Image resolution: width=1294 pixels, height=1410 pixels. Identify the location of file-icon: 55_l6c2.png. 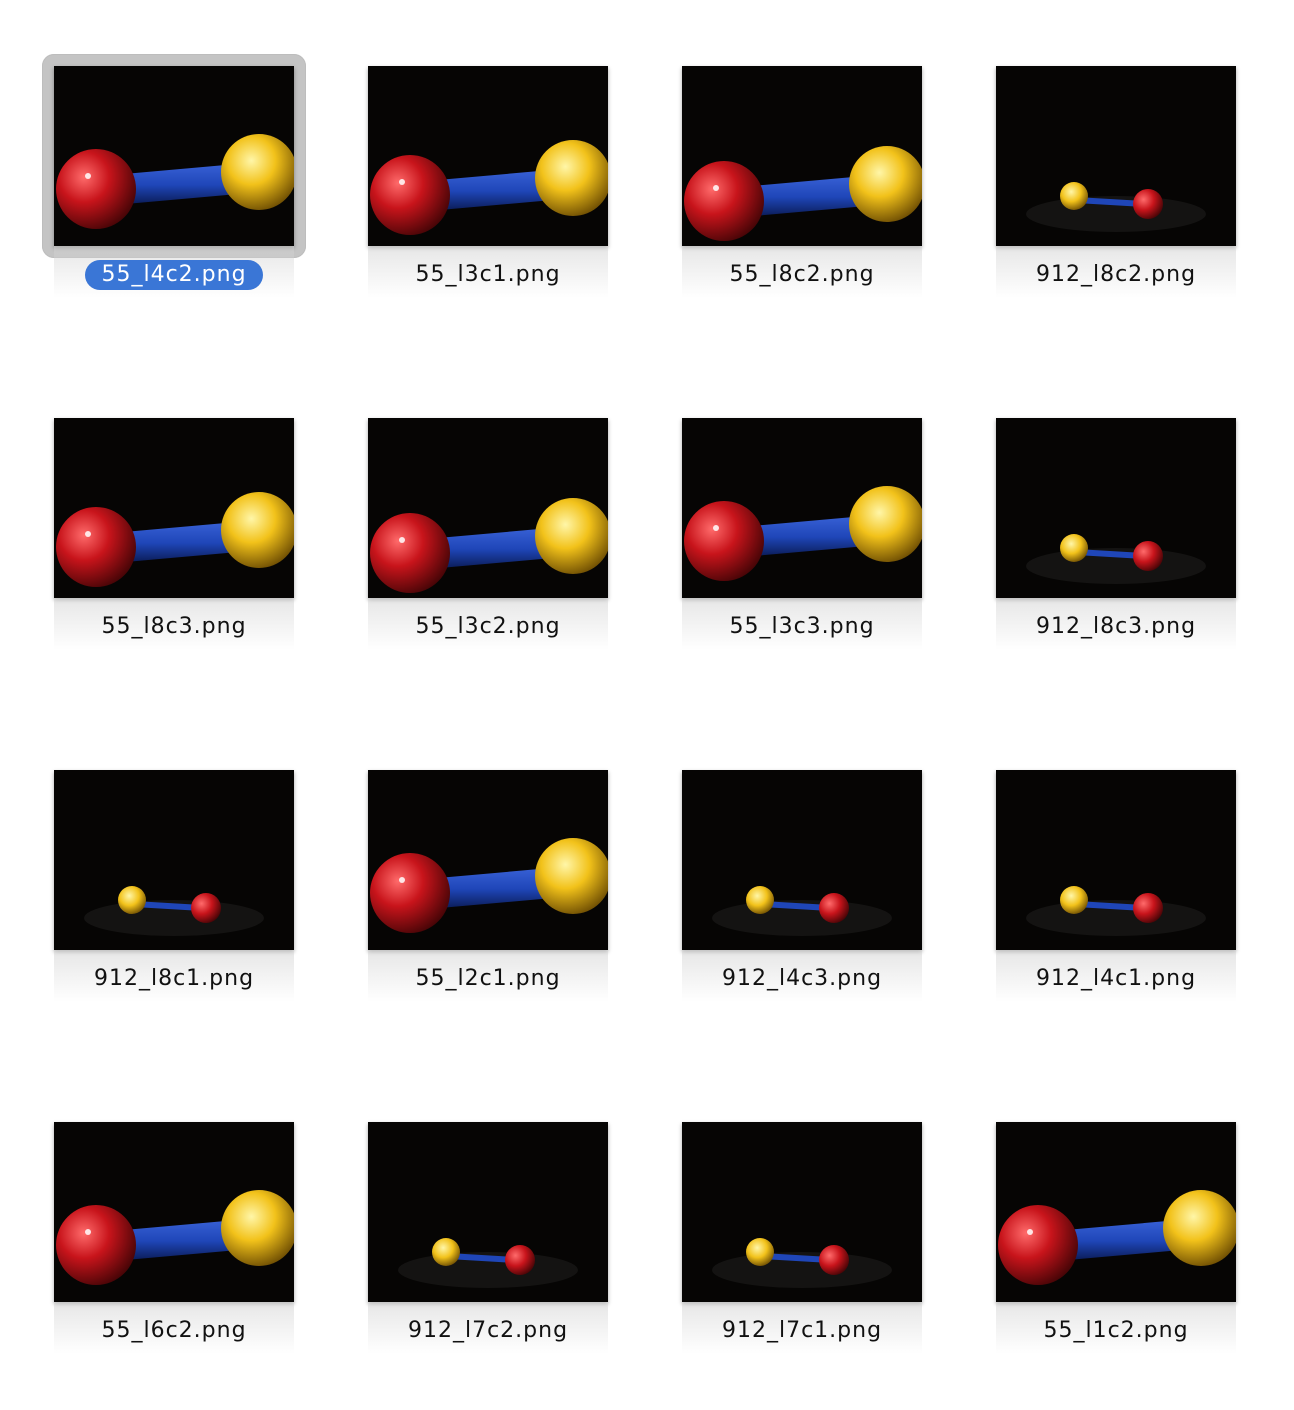
(184, 1247).